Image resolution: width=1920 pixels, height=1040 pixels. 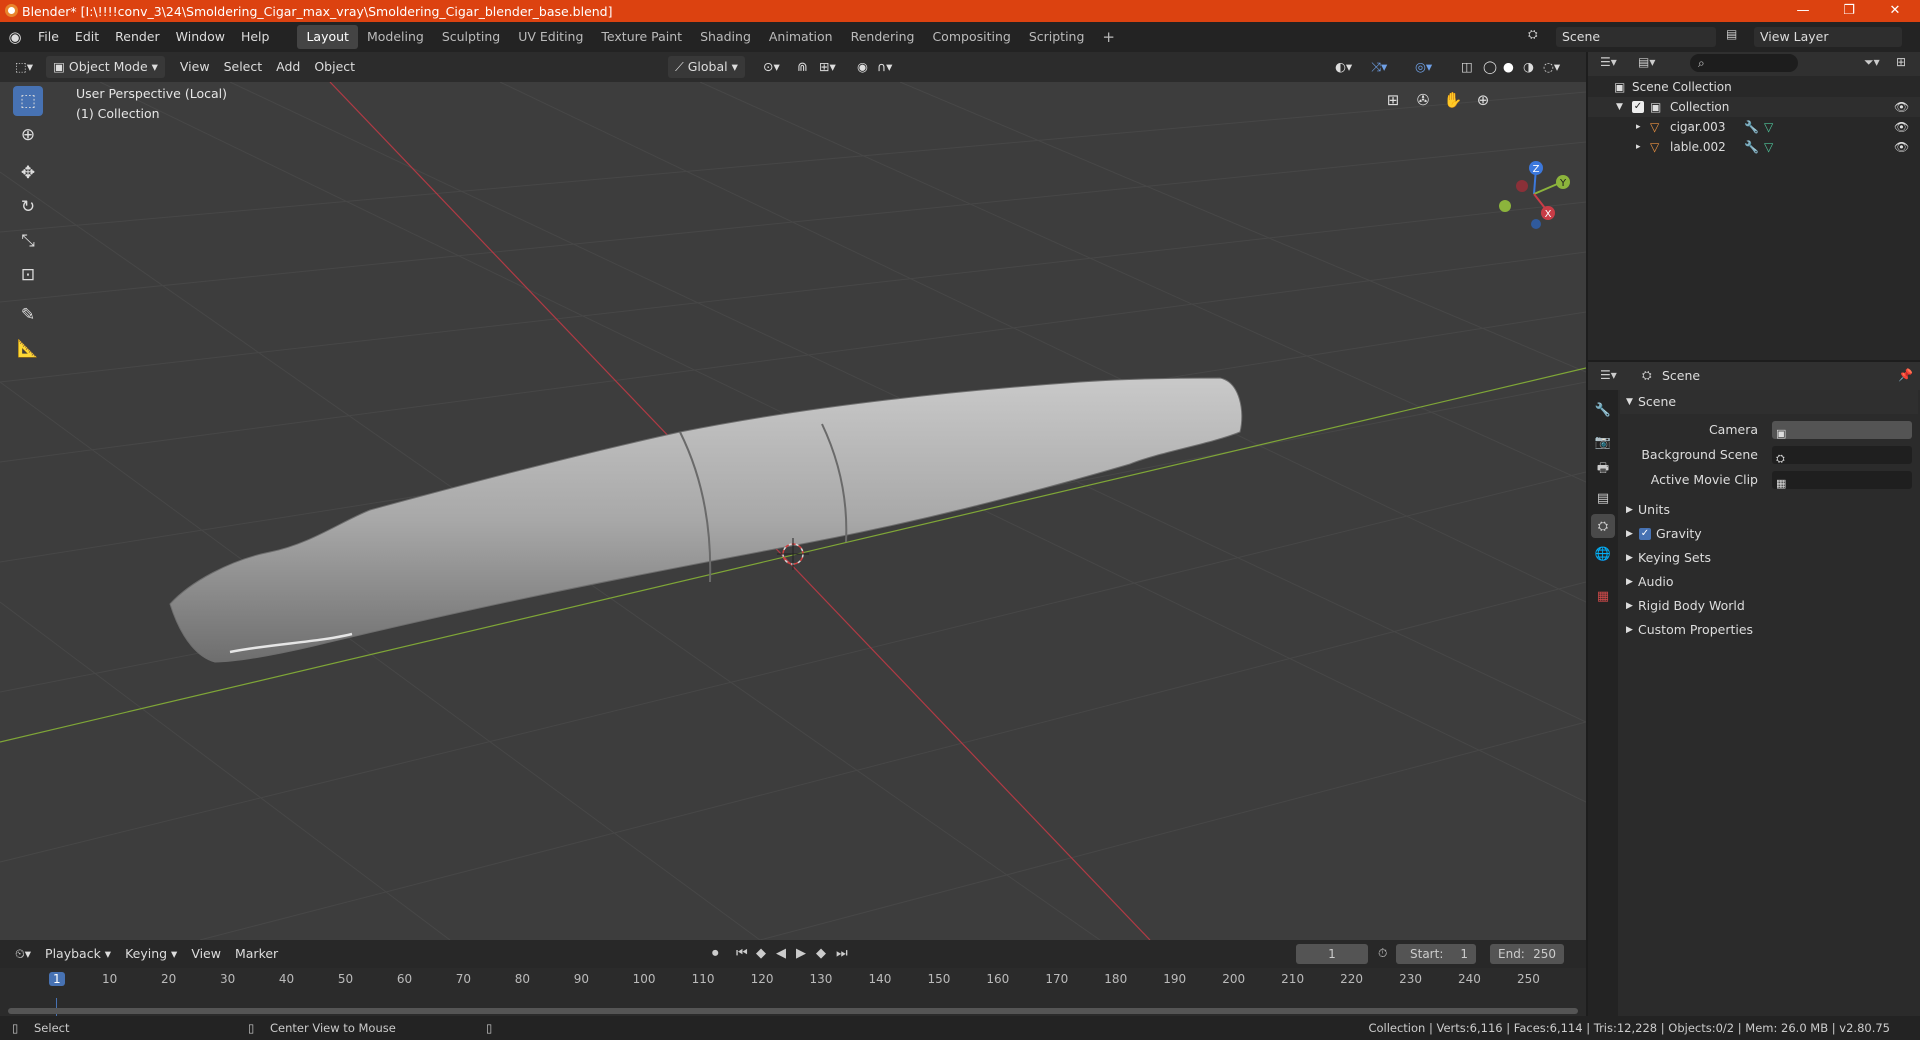 I want to click on navigation-gizmo: Z Y X, so click(x=1534, y=195).